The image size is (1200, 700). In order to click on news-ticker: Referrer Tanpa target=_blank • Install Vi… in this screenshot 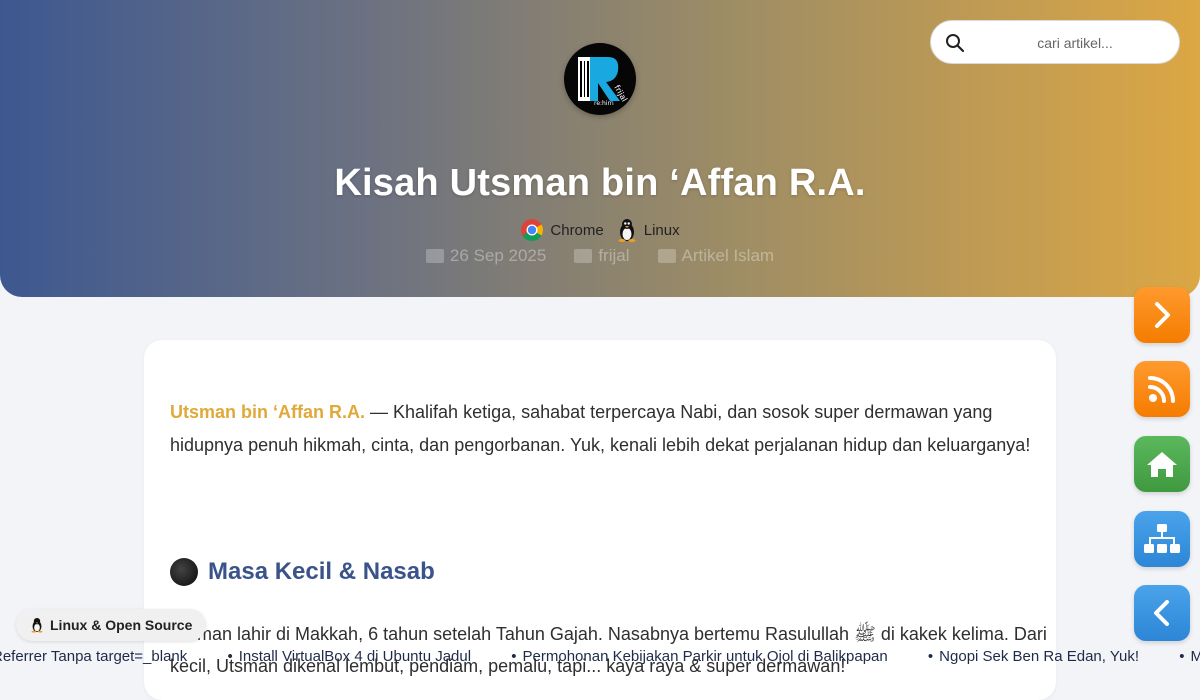, I will do `click(600, 657)`.